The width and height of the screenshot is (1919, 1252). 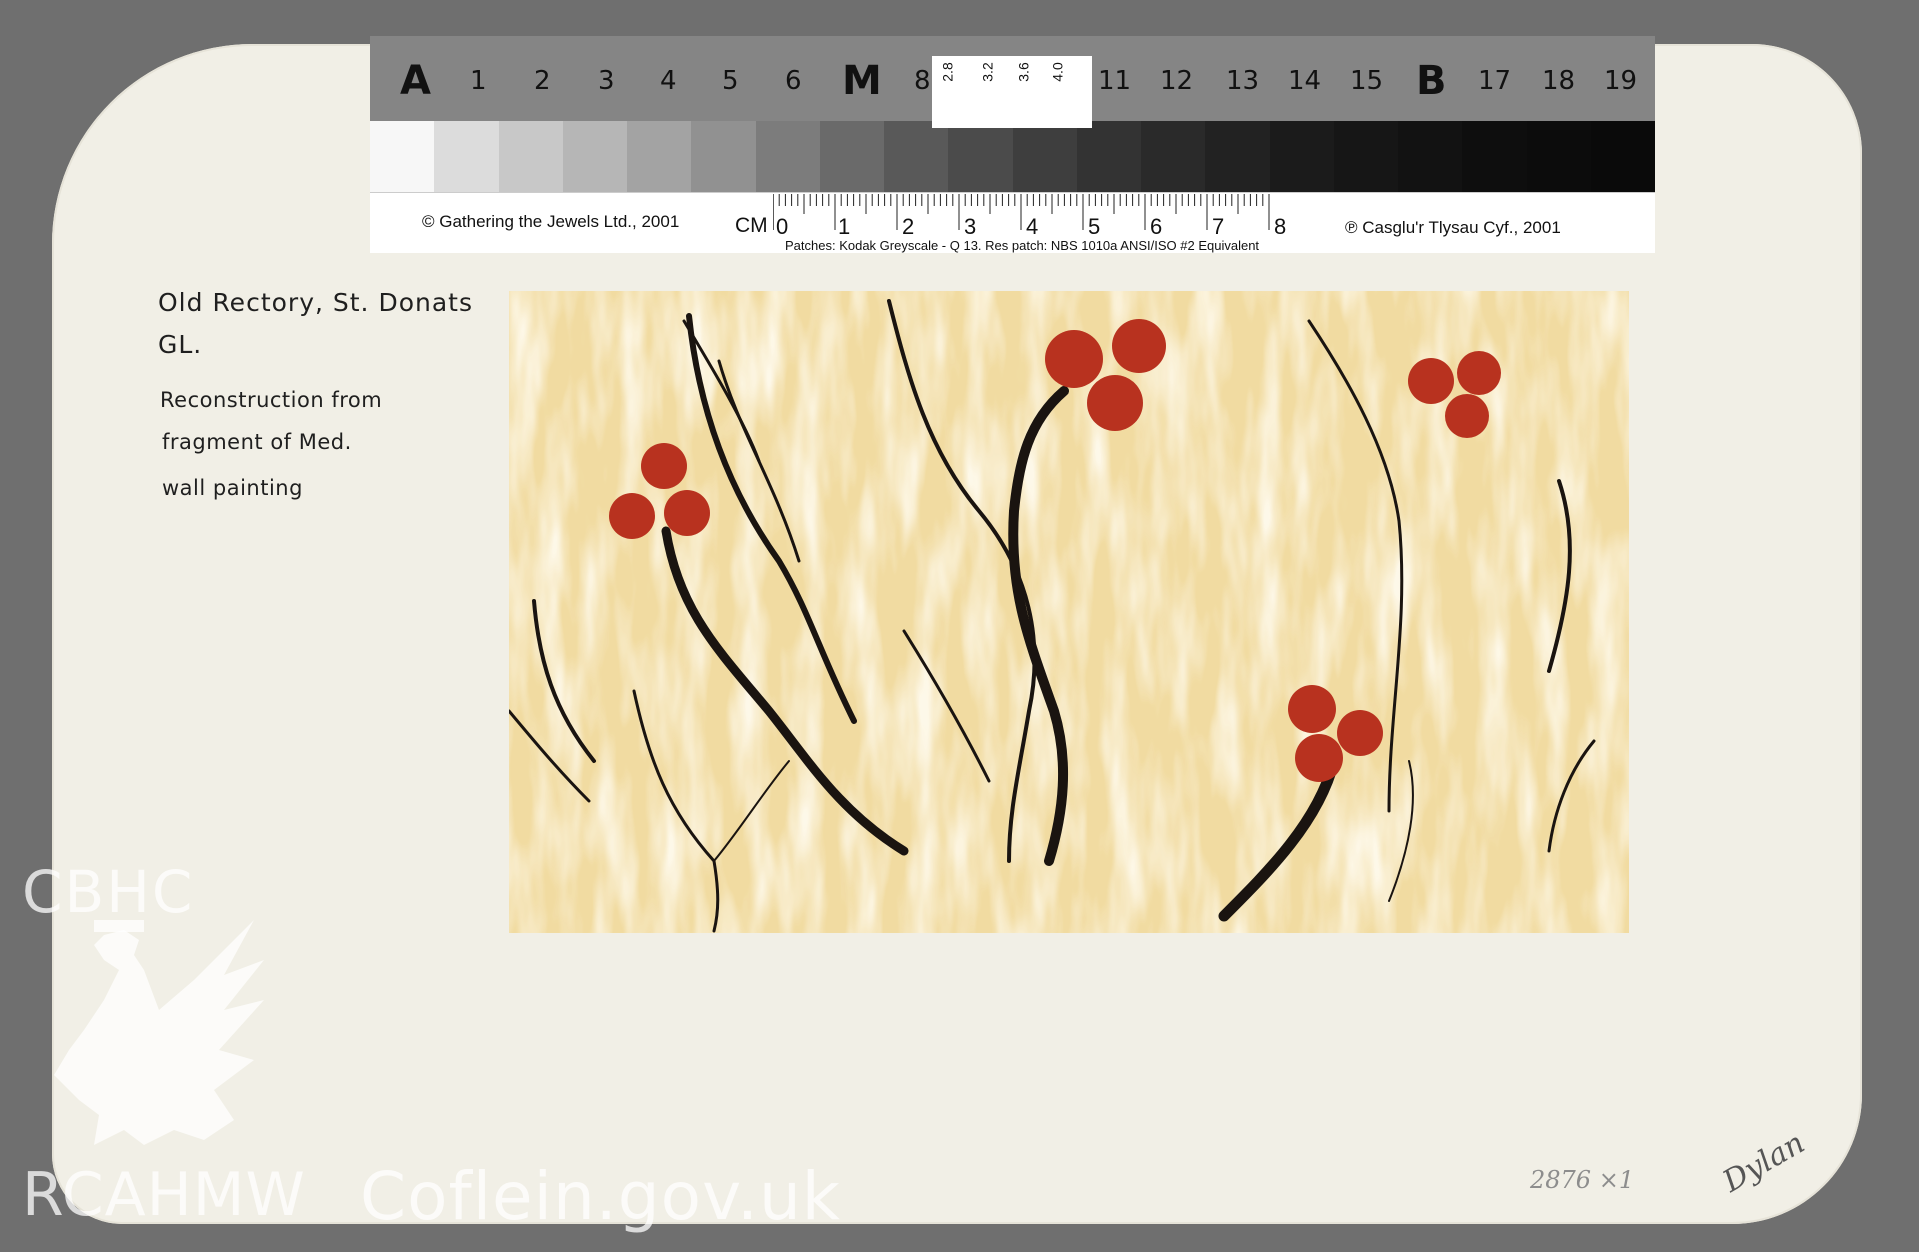 What do you see at coordinates (601, 1196) in the screenshot?
I see `coflein-watermark: Coflein.gov.uk` at bounding box center [601, 1196].